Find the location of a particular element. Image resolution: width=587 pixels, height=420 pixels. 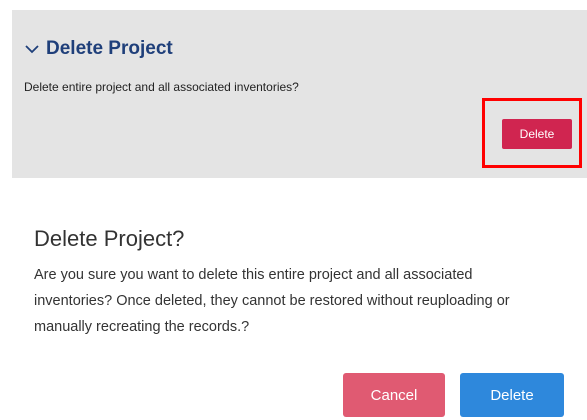

panel-title: Delete Project is located at coordinates (109, 48).